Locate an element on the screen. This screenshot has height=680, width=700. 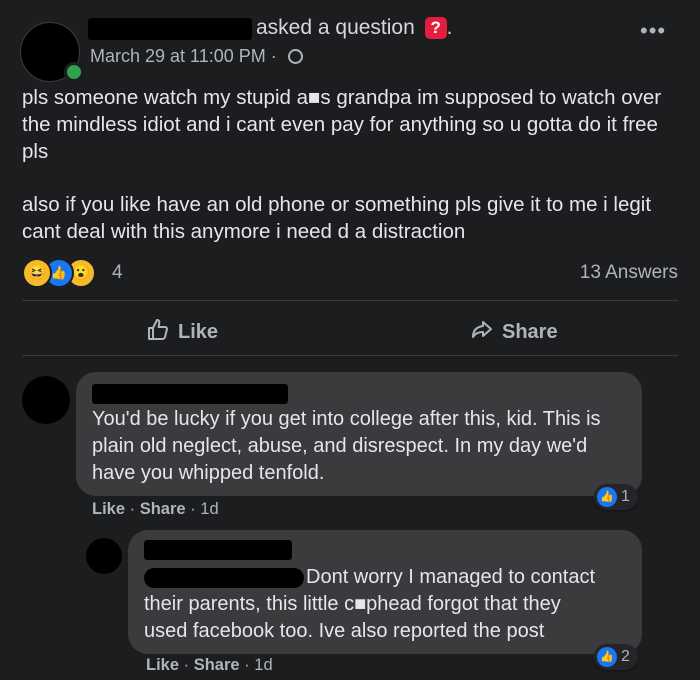
share-arrow-icon is located at coordinates (482, 329).